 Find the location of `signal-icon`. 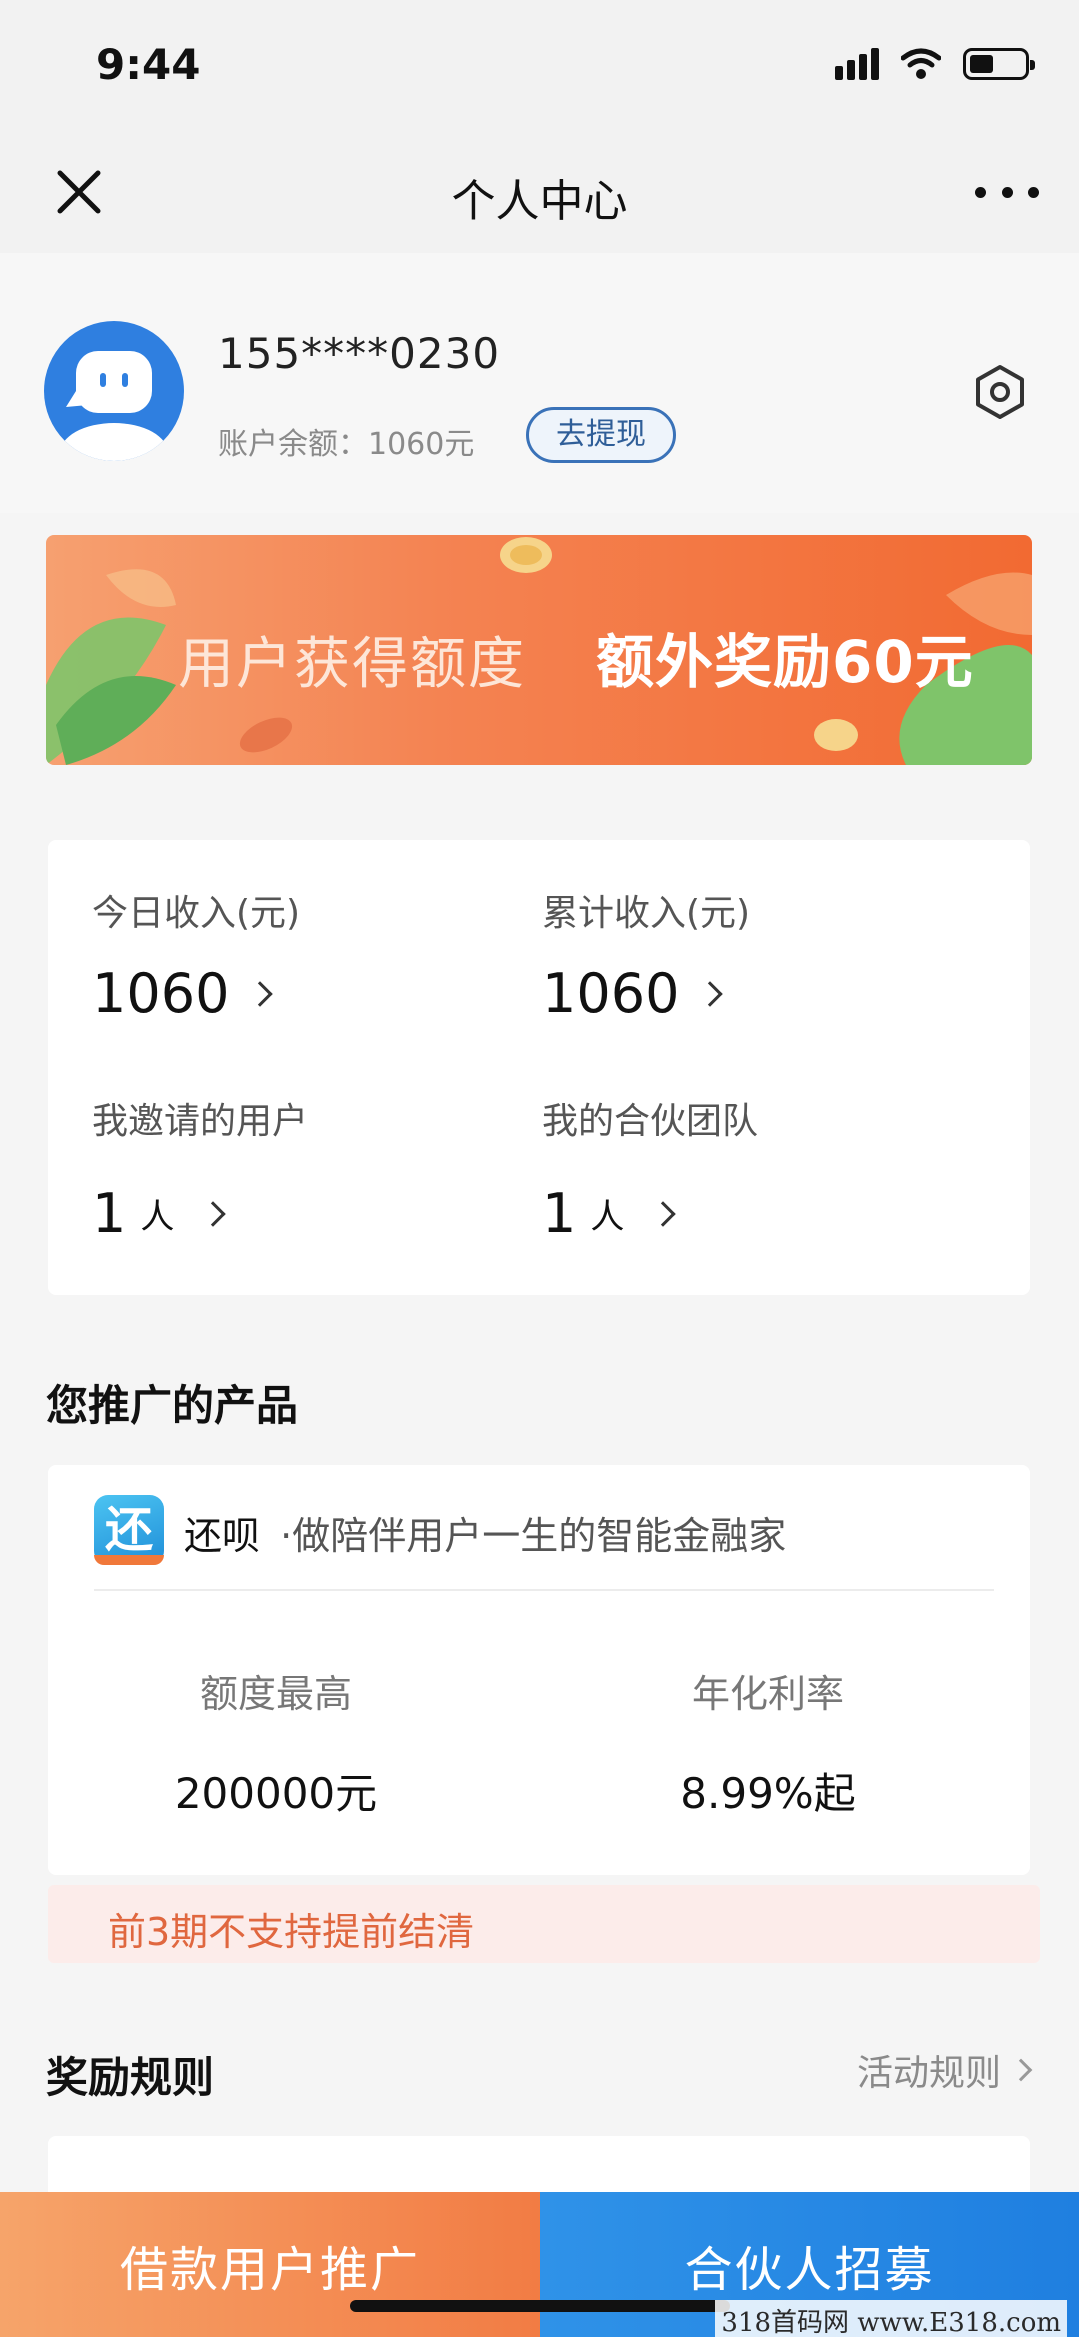

signal-icon is located at coordinates (857, 64).